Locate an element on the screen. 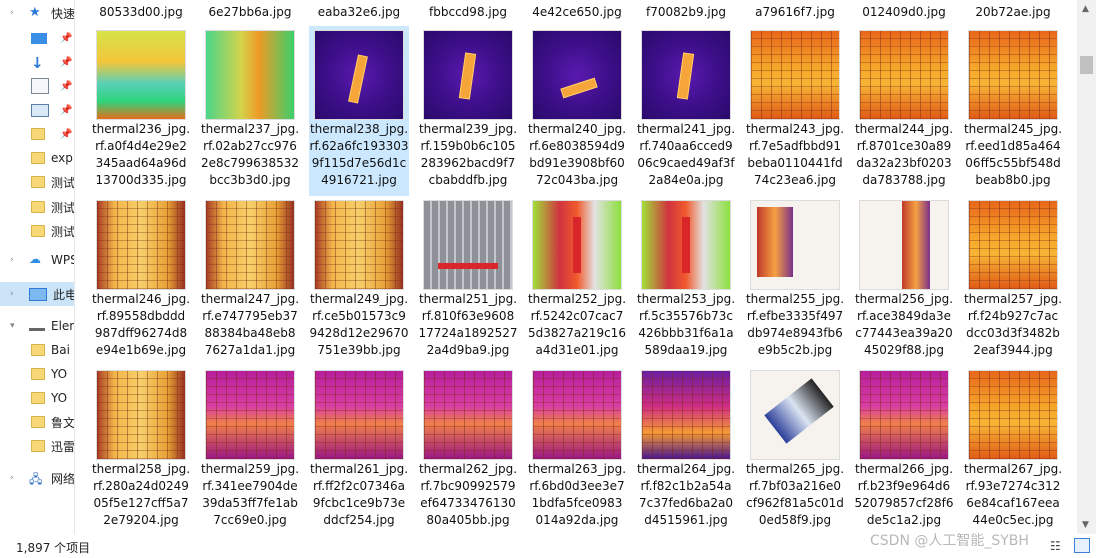  document-icon is located at coordinates (40, 86).